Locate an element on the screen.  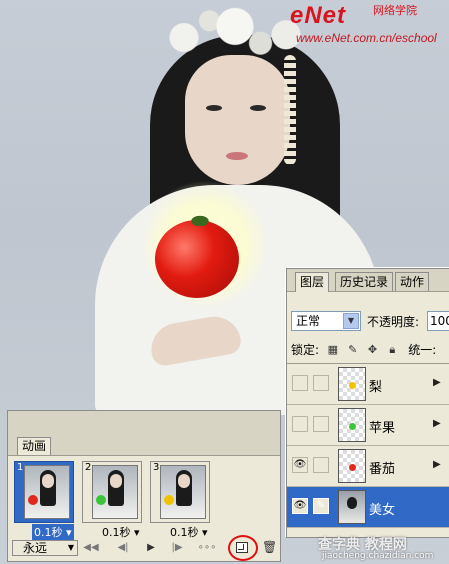
lock-image-icon: ✎ is located at coordinates (353, 349).